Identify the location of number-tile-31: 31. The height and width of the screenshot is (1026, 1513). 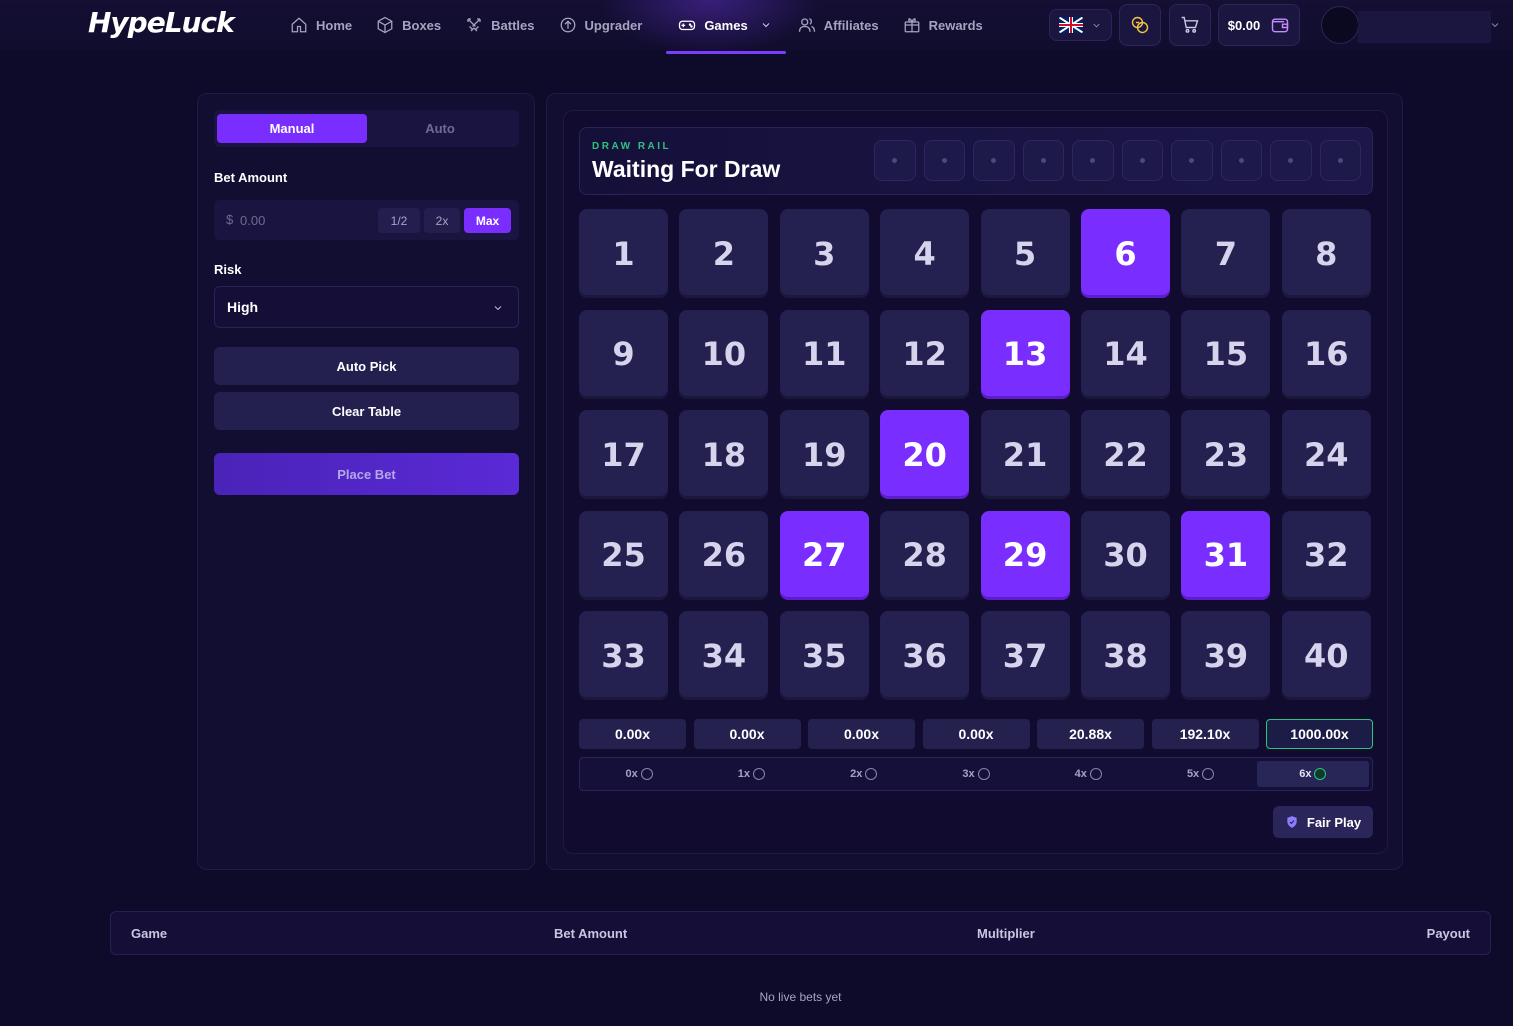
(1226, 555).